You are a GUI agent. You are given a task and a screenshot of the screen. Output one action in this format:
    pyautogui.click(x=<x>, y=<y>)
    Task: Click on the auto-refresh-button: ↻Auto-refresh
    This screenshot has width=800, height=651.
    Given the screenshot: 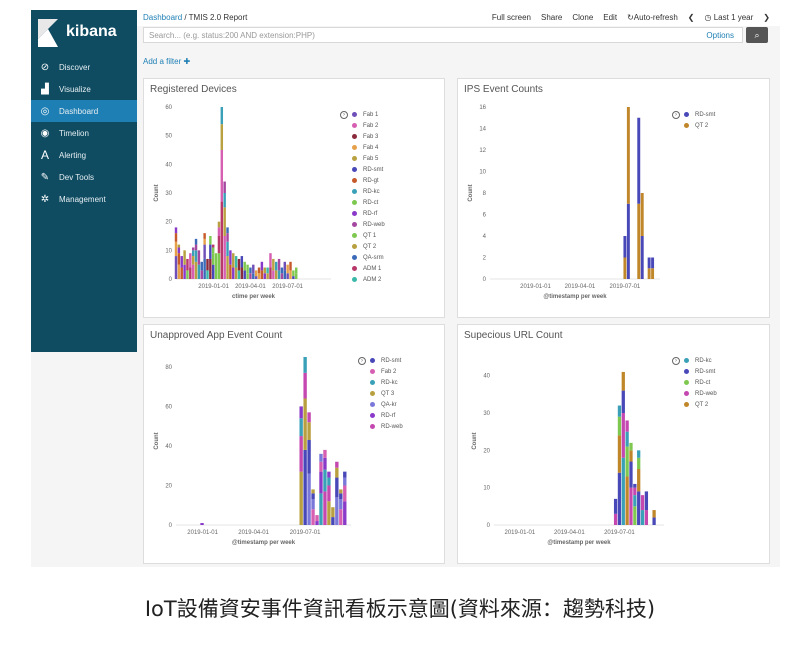 What is the action you would take?
    pyautogui.click(x=652, y=17)
    